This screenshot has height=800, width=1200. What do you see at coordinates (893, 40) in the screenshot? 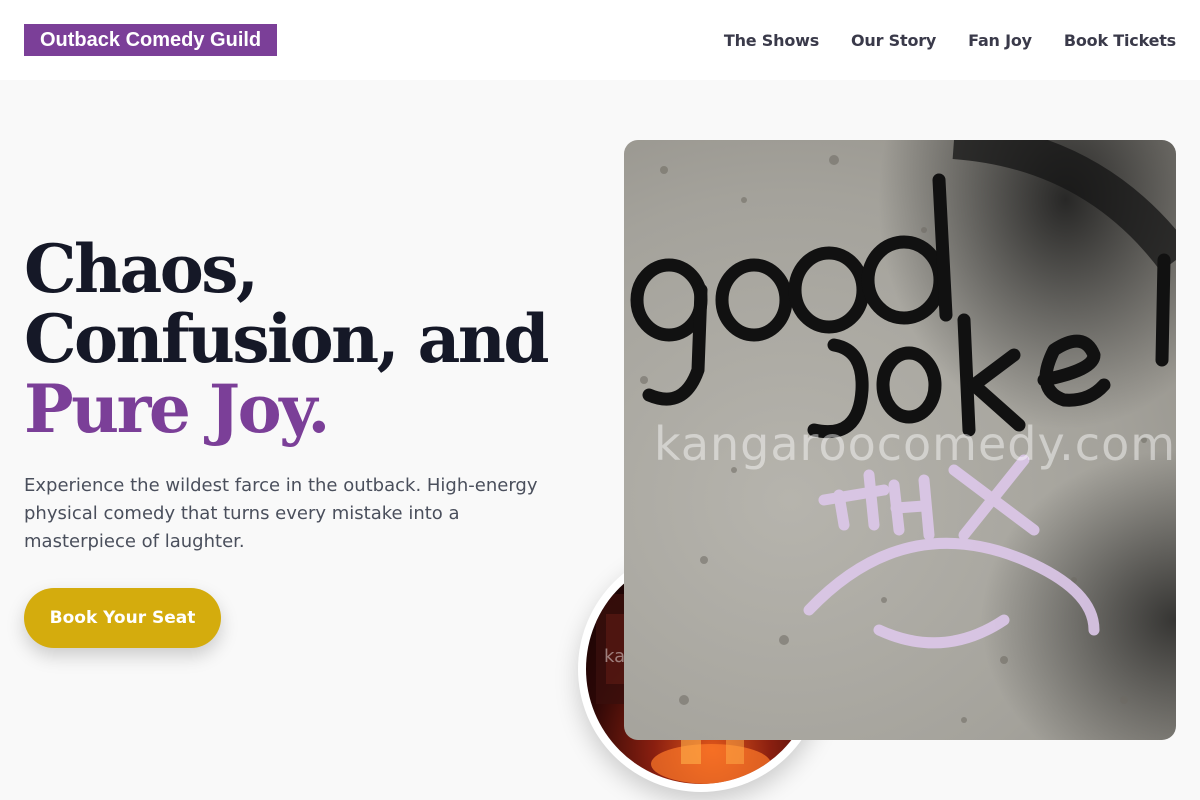
I see `nav-link-our-story: Our Story` at bounding box center [893, 40].